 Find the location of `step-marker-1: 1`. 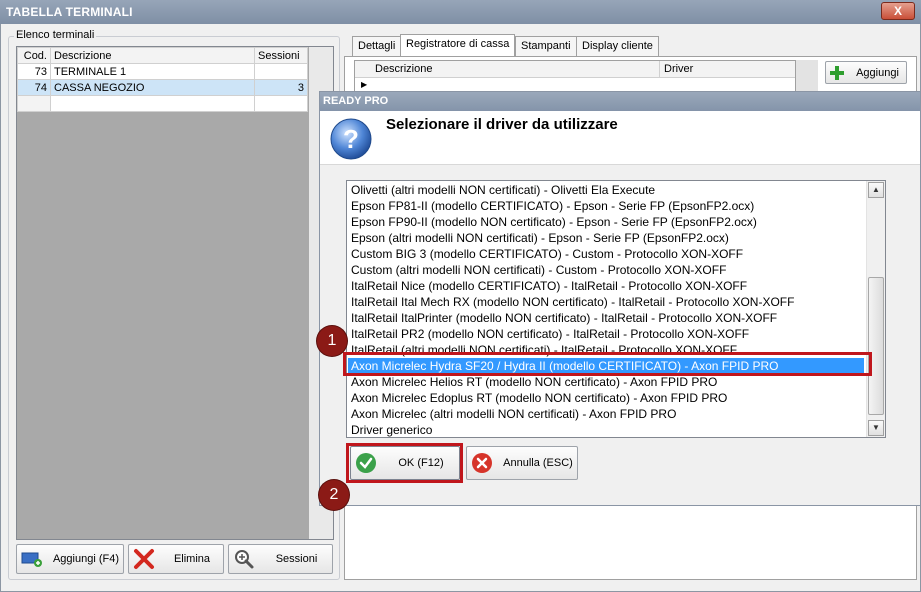

step-marker-1: 1 is located at coordinates (332, 341).